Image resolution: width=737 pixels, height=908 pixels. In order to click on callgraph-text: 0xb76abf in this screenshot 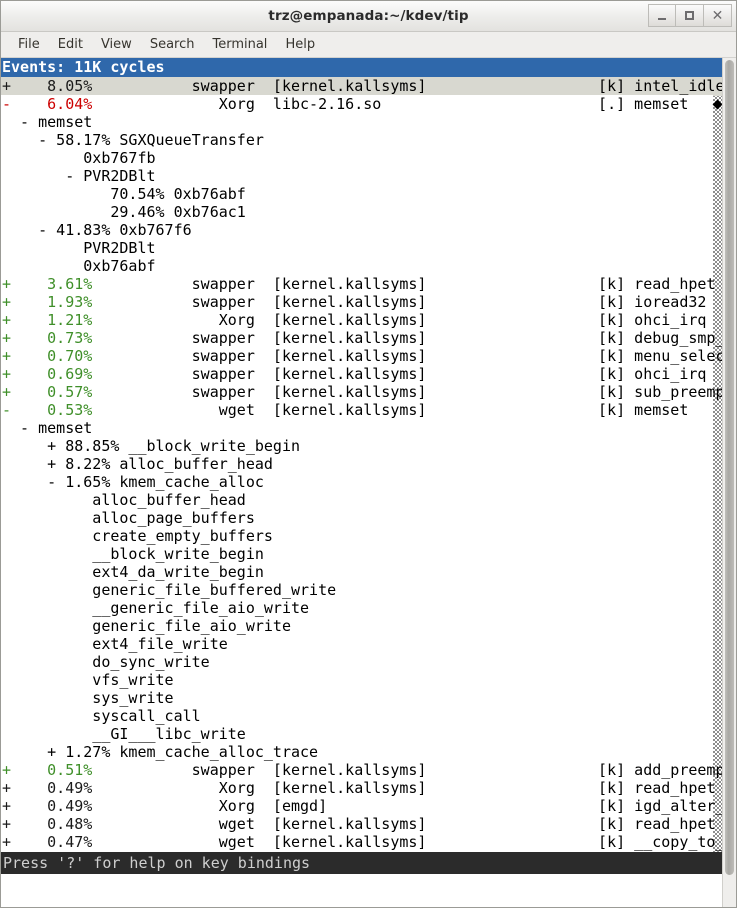, I will do `click(79, 266)`.